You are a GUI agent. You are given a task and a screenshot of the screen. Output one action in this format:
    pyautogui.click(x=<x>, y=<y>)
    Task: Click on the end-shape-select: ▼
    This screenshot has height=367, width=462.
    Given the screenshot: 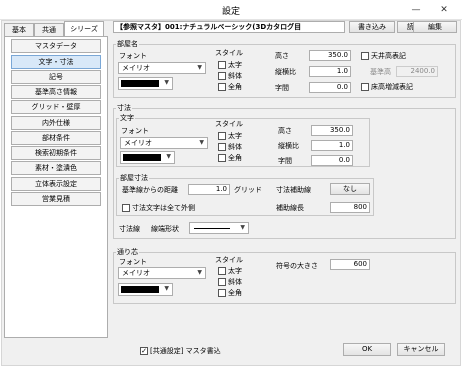 What is the action you would take?
    pyautogui.click(x=219, y=228)
    